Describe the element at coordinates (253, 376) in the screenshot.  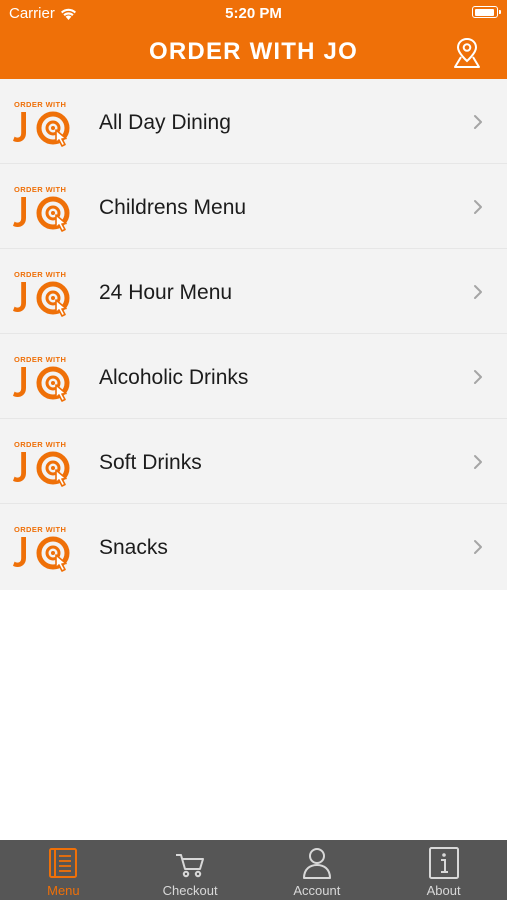
I see `menu-category-row: ORDER WITH Alcoholic Drinks` at that location.